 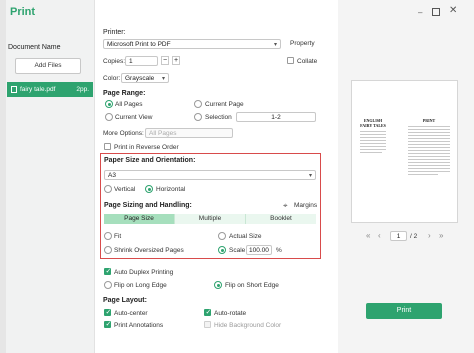 What do you see at coordinates (112, 78) in the screenshot?
I see `color-label: Color:` at bounding box center [112, 78].